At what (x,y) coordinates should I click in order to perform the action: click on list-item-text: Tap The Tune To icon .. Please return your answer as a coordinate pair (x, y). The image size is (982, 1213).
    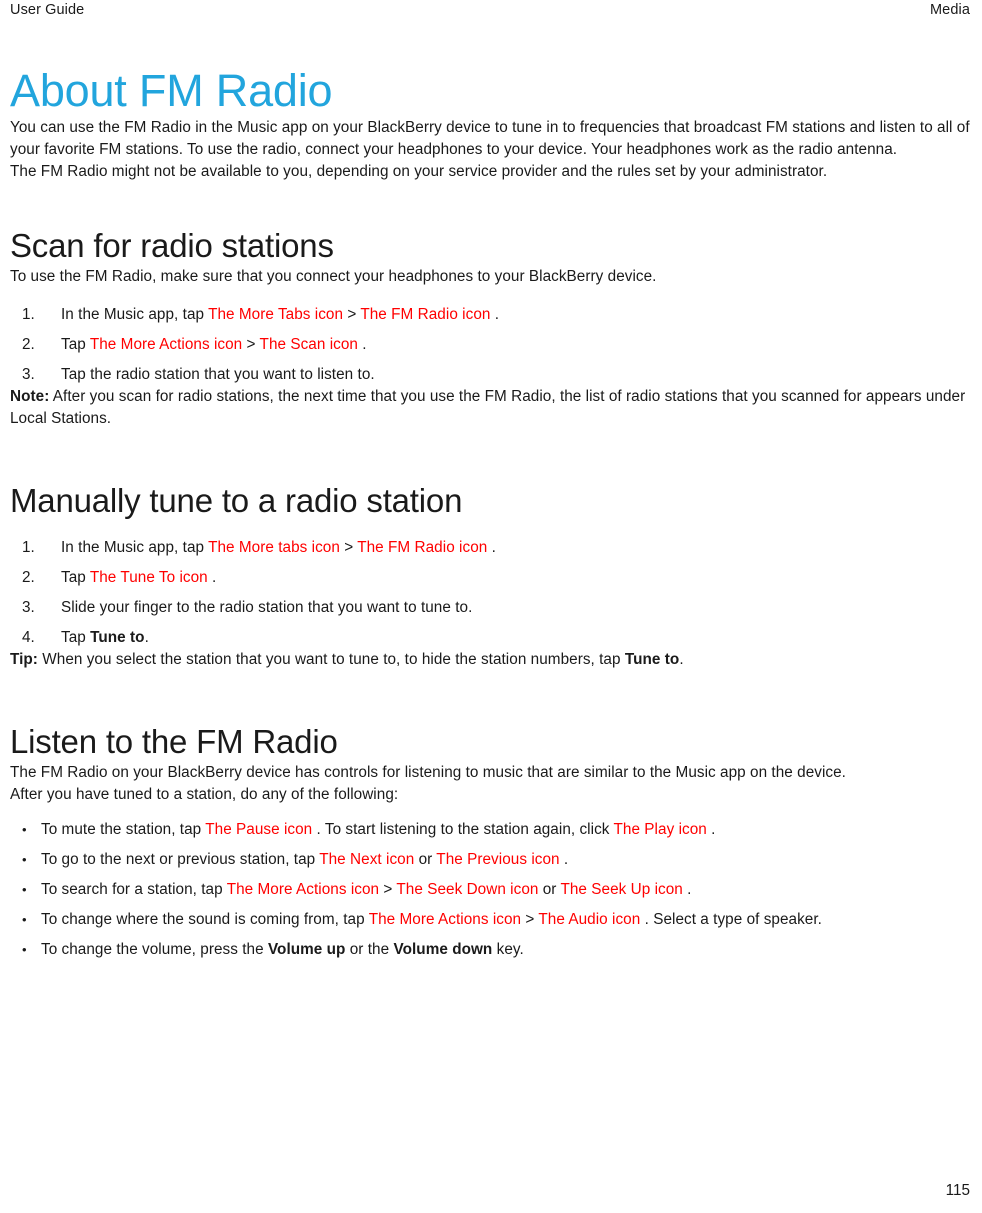
    Looking at the image, I should click on (138, 577).